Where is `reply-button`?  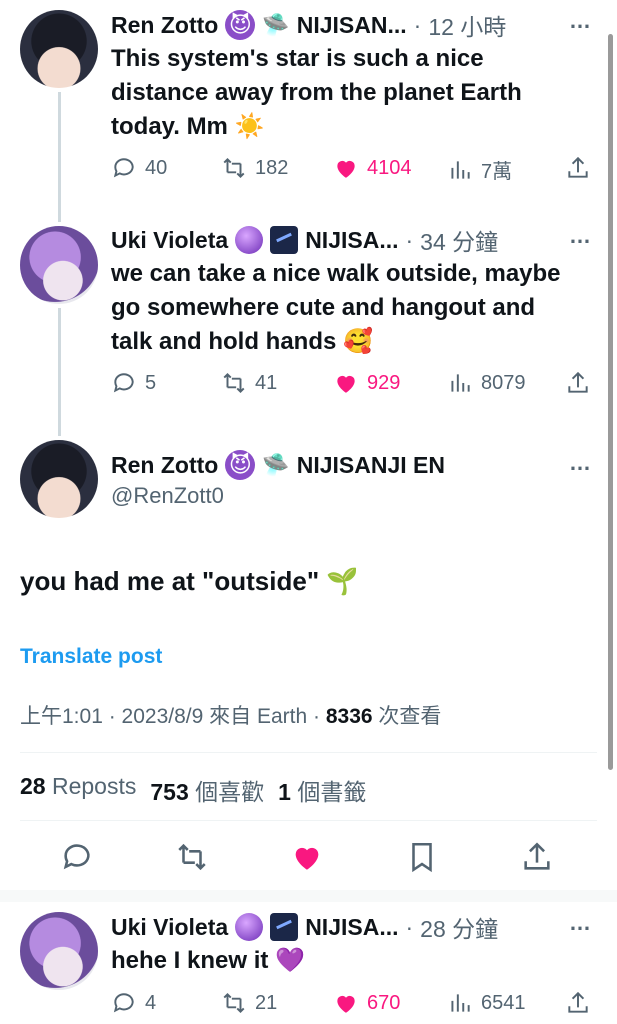
reply-button is located at coordinates (77, 859).